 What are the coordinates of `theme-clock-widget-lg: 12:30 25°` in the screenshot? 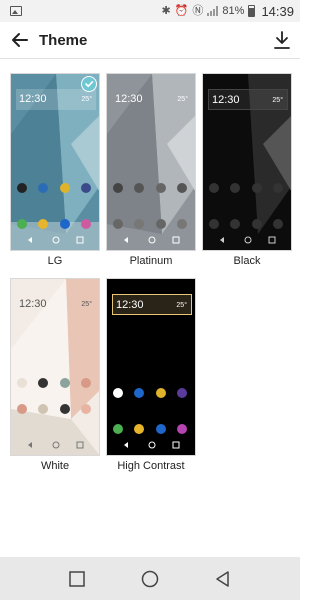 It's located at (56, 99).